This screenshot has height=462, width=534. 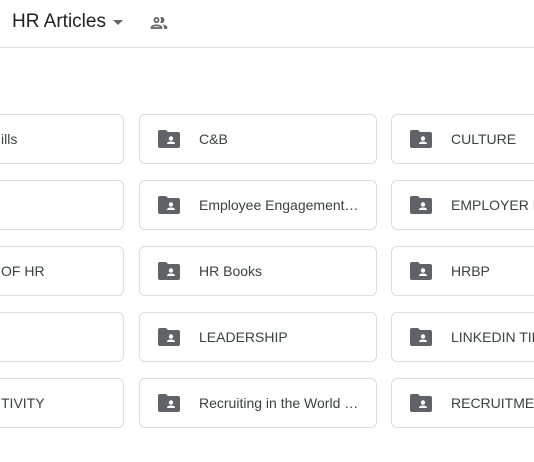 What do you see at coordinates (231, 271) in the screenshot?
I see `folder-name: HR Books` at bounding box center [231, 271].